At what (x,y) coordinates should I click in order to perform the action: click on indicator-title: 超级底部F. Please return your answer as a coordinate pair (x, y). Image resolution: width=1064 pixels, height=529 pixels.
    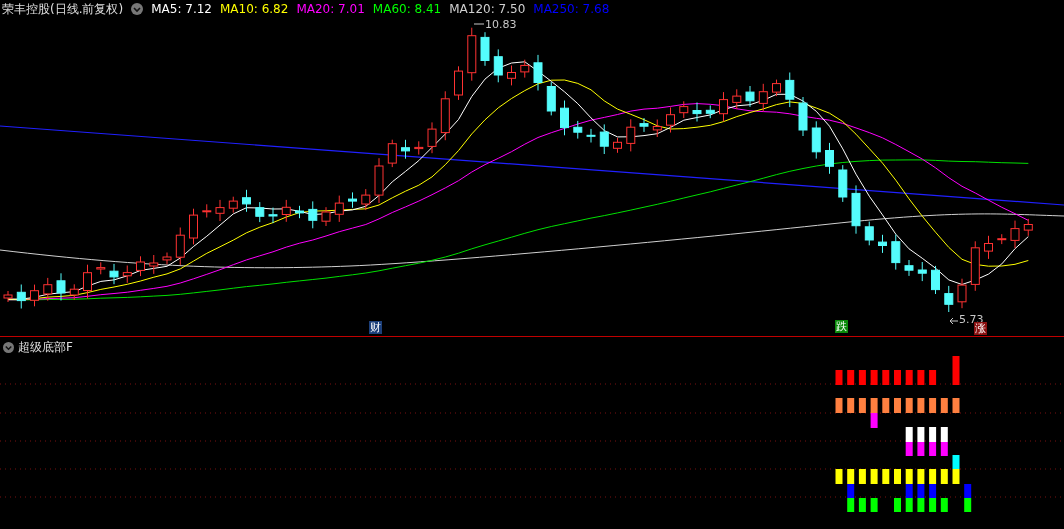
    Looking at the image, I should click on (45, 347).